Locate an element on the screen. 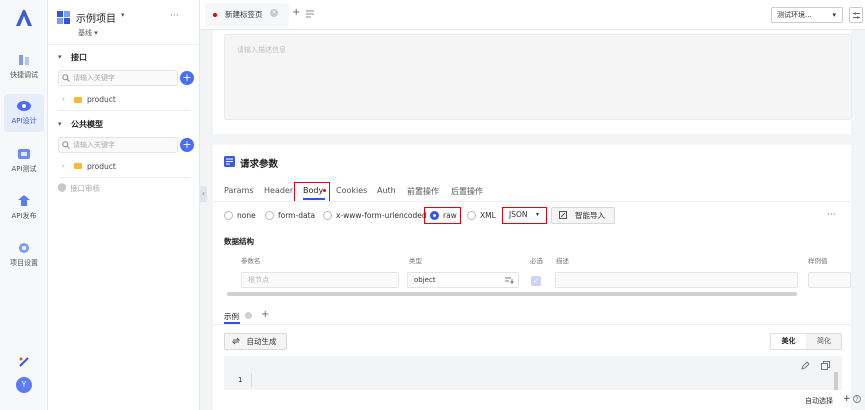 The width and height of the screenshot is (865, 410). rail-item-project-settings: 项目设置 is located at coordinates (24, 255).